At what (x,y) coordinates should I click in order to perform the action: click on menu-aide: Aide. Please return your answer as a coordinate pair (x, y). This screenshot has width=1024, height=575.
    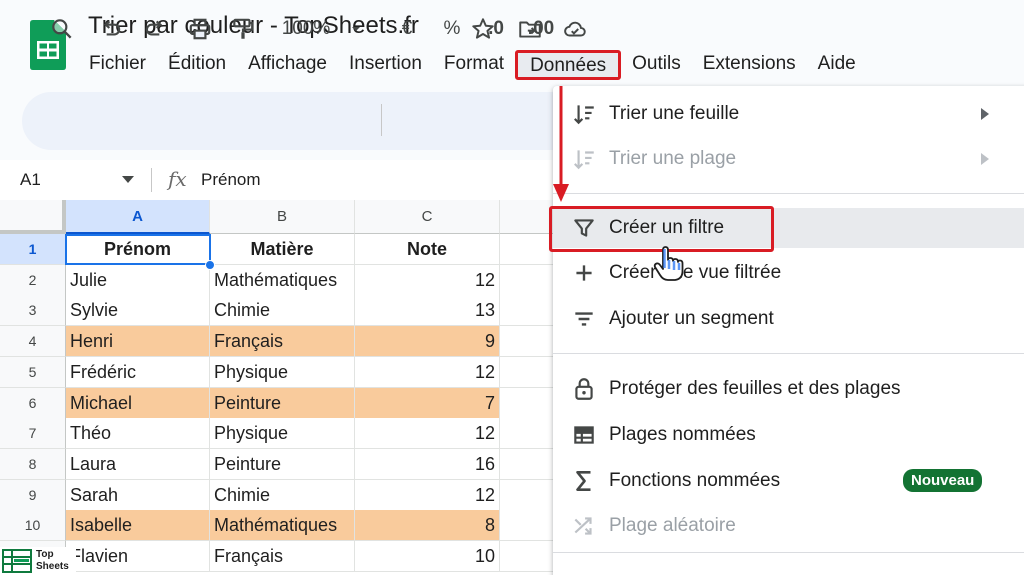
    Looking at the image, I should click on (837, 65).